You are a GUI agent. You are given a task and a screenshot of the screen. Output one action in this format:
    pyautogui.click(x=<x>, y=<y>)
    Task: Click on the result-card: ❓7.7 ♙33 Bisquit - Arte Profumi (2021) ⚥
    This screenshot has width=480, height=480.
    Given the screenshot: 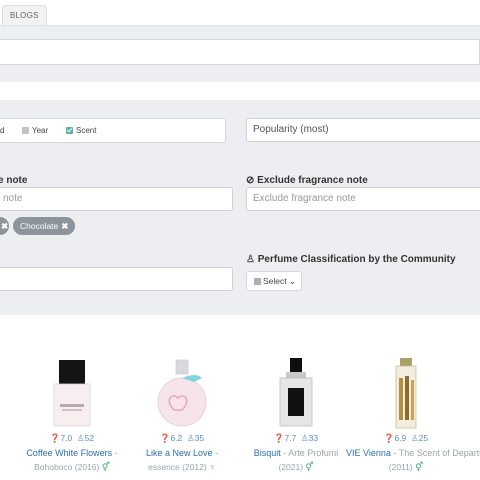 What is the action you would take?
    pyautogui.click(x=296, y=415)
    